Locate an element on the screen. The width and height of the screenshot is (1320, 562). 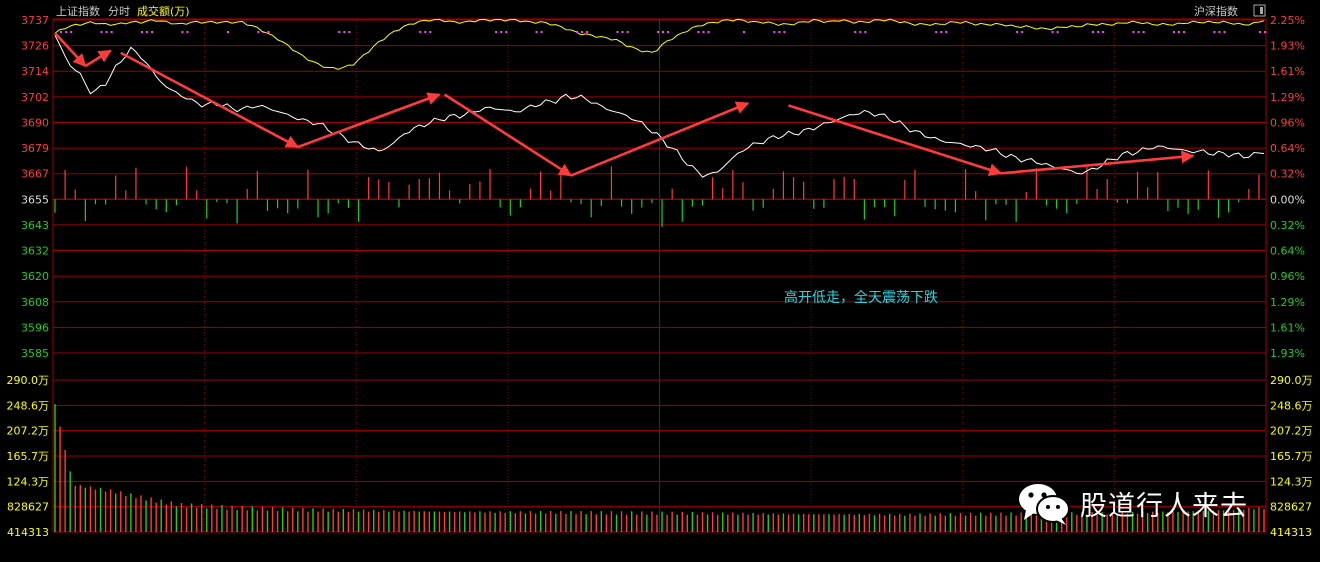
chart-annotation: 高开低走，全天震荡下跌 is located at coordinates (861, 297).